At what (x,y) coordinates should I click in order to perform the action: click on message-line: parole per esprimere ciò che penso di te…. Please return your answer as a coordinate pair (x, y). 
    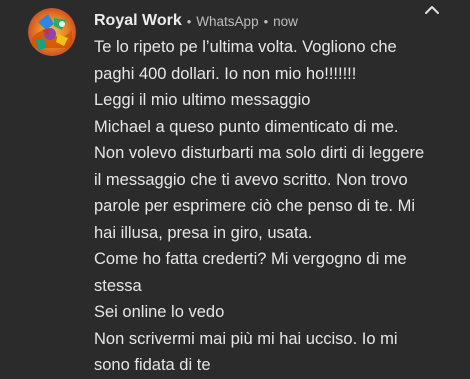
    Looking at the image, I should click on (254, 206).